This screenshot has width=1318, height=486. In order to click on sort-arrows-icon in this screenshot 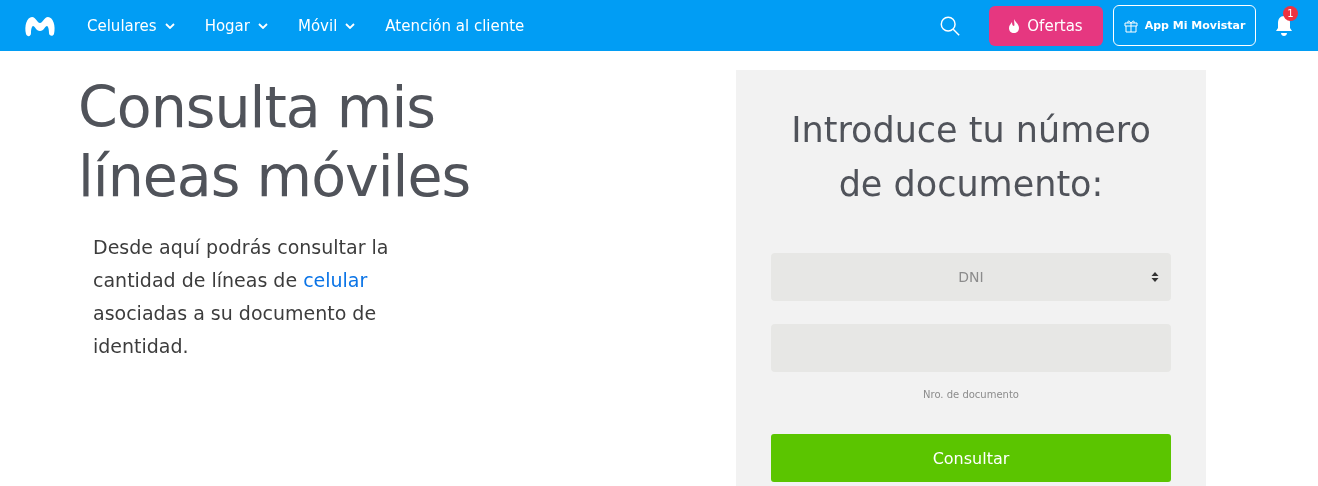, I will do `click(1155, 277)`.